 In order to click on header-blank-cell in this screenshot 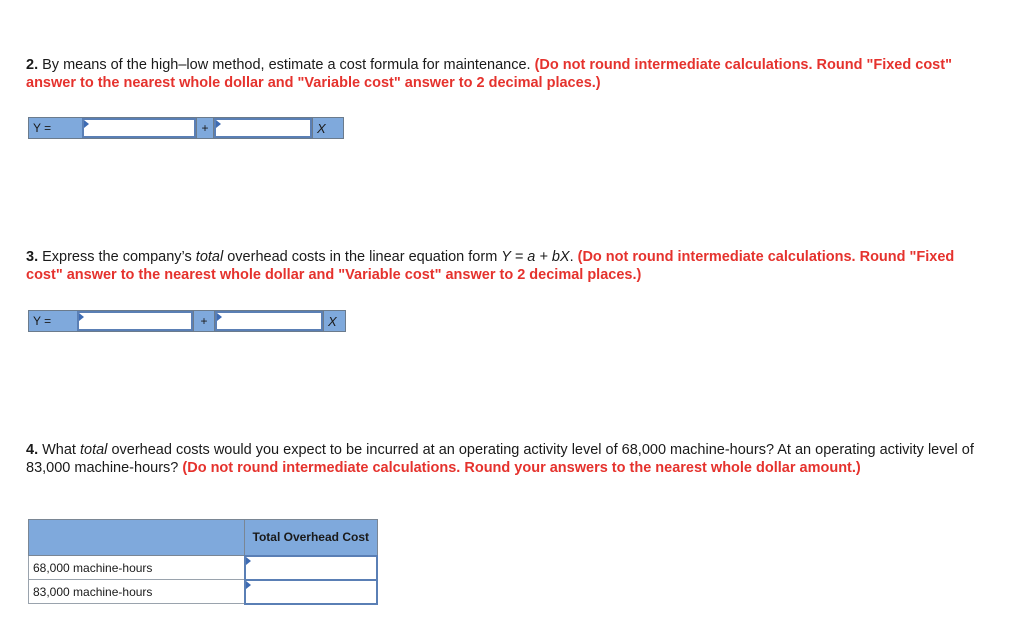, I will do `click(136, 537)`.